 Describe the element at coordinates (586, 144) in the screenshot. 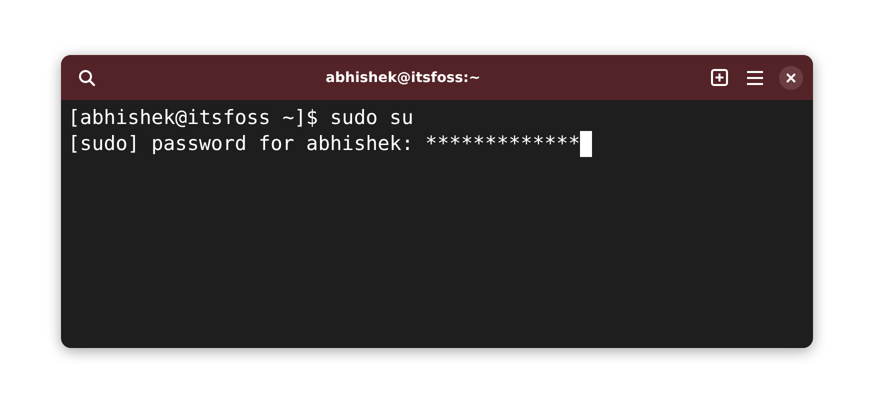

I see `text-cursor` at that location.